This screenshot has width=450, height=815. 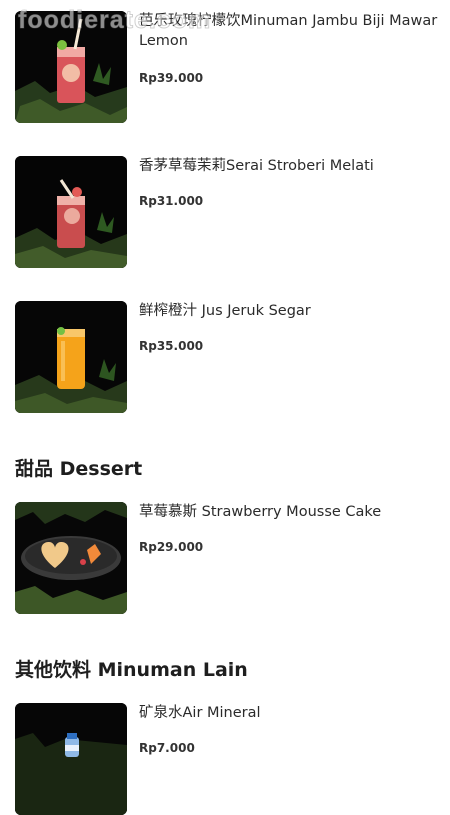 What do you see at coordinates (225, 212) in the screenshot?
I see `menu-item: 香茅草莓茉莉Serai Stroberi Melati Rp31.000` at bounding box center [225, 212].